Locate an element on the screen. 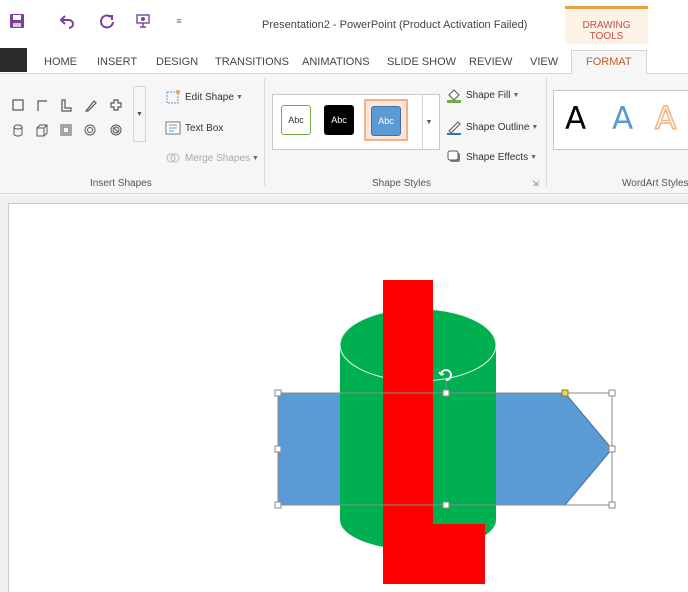  resize-handle-right is located at coordinates (612, 449).